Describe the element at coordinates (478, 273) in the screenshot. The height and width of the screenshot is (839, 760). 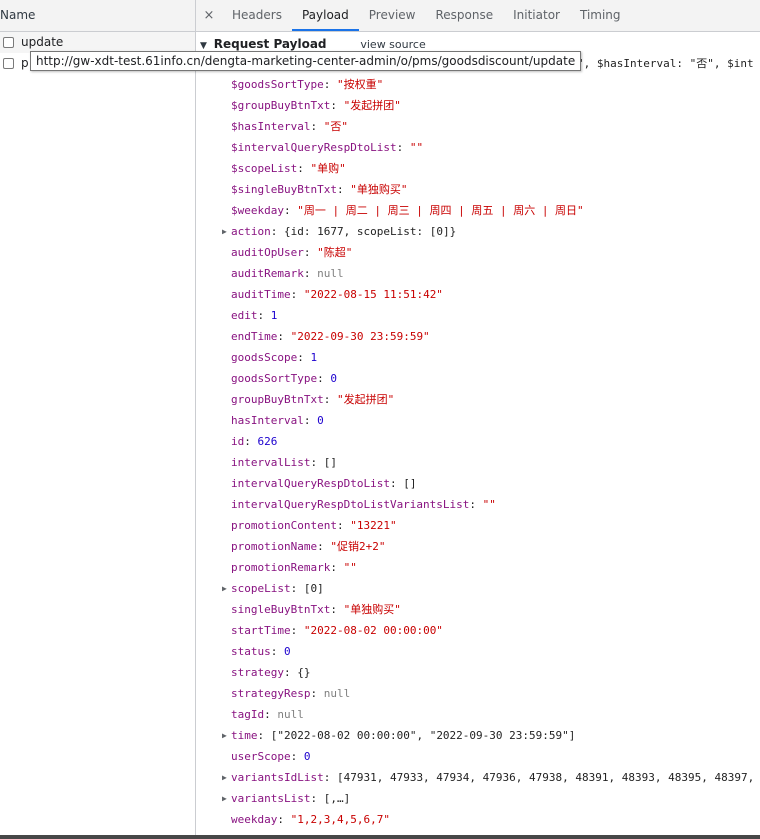
I see `payload-row-audit-remark: auditRemark: null` at that location.